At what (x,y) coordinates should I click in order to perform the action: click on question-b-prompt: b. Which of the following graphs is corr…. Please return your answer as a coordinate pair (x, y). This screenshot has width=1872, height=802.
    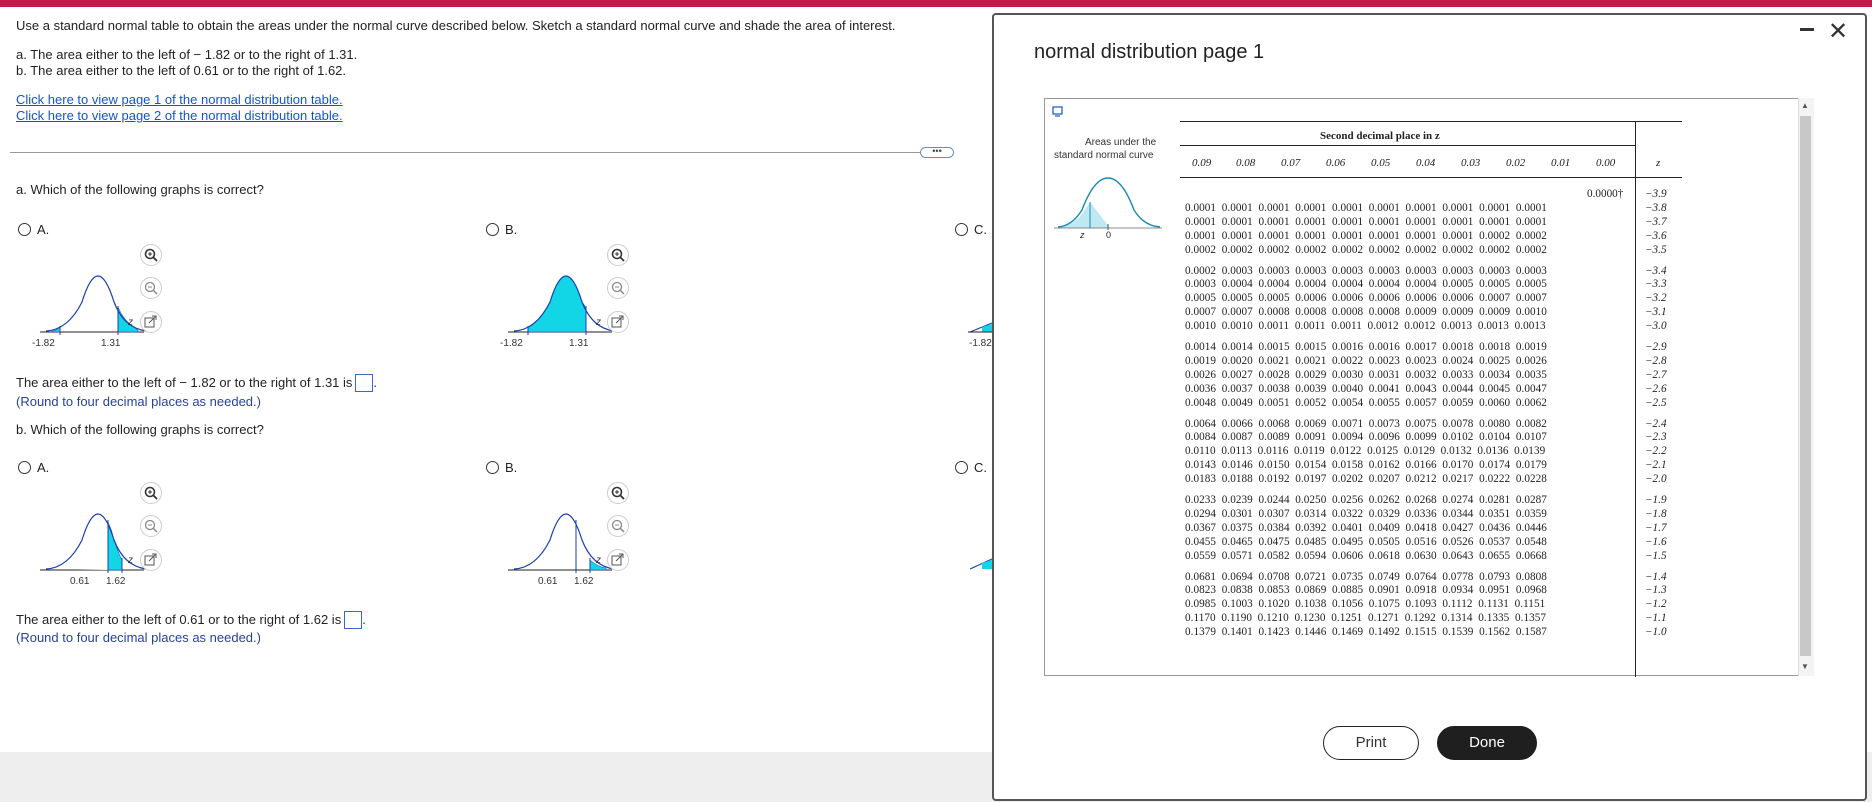
    Looking at the image, I should click on (140, 429).